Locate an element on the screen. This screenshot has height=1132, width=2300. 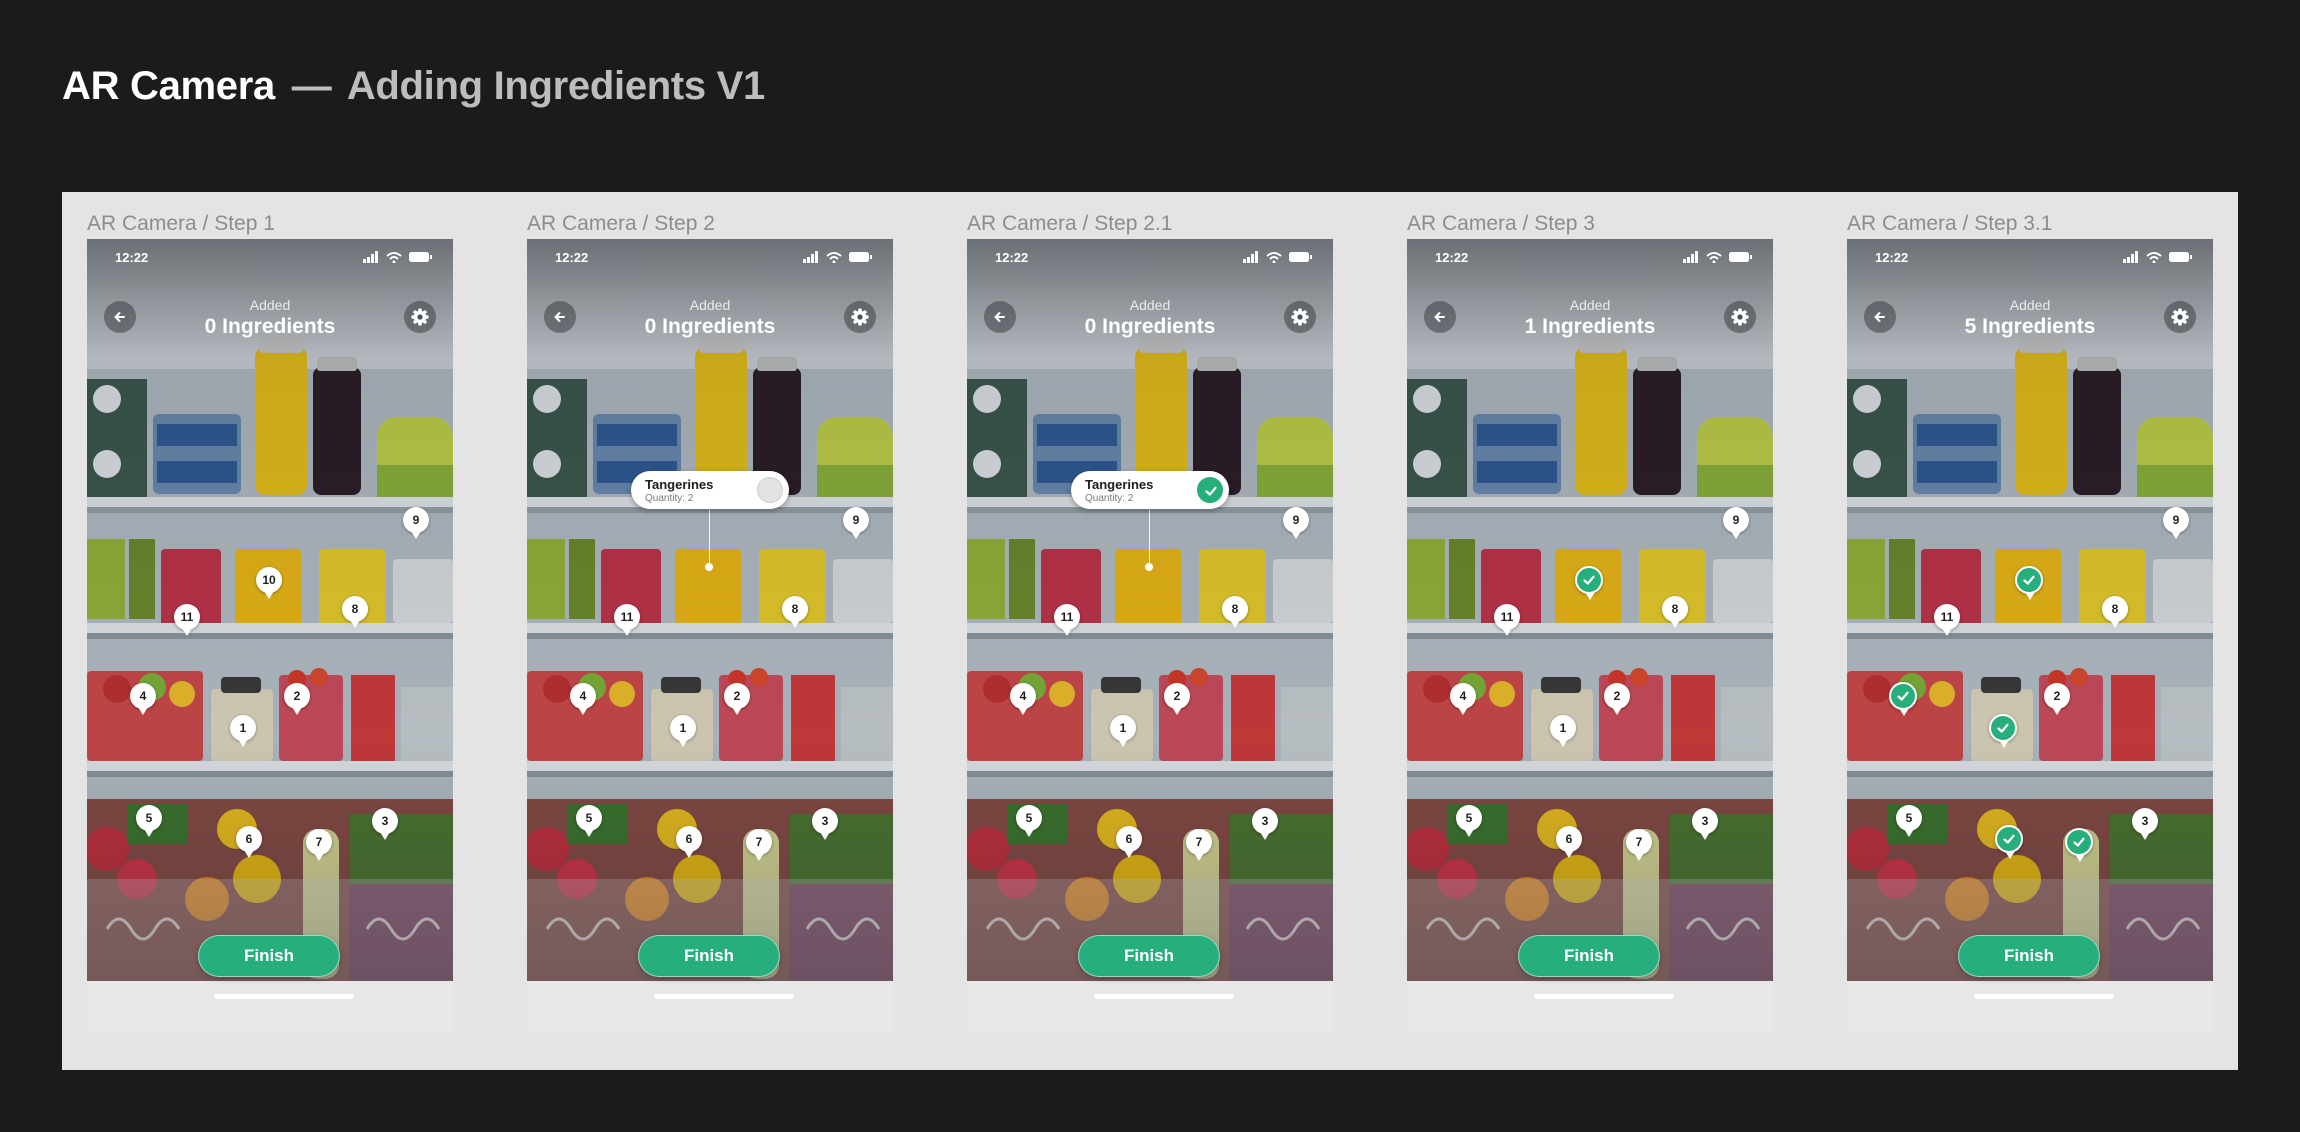
popup-quantity: Quantity: 2 is located at coordinates (1109, 498).